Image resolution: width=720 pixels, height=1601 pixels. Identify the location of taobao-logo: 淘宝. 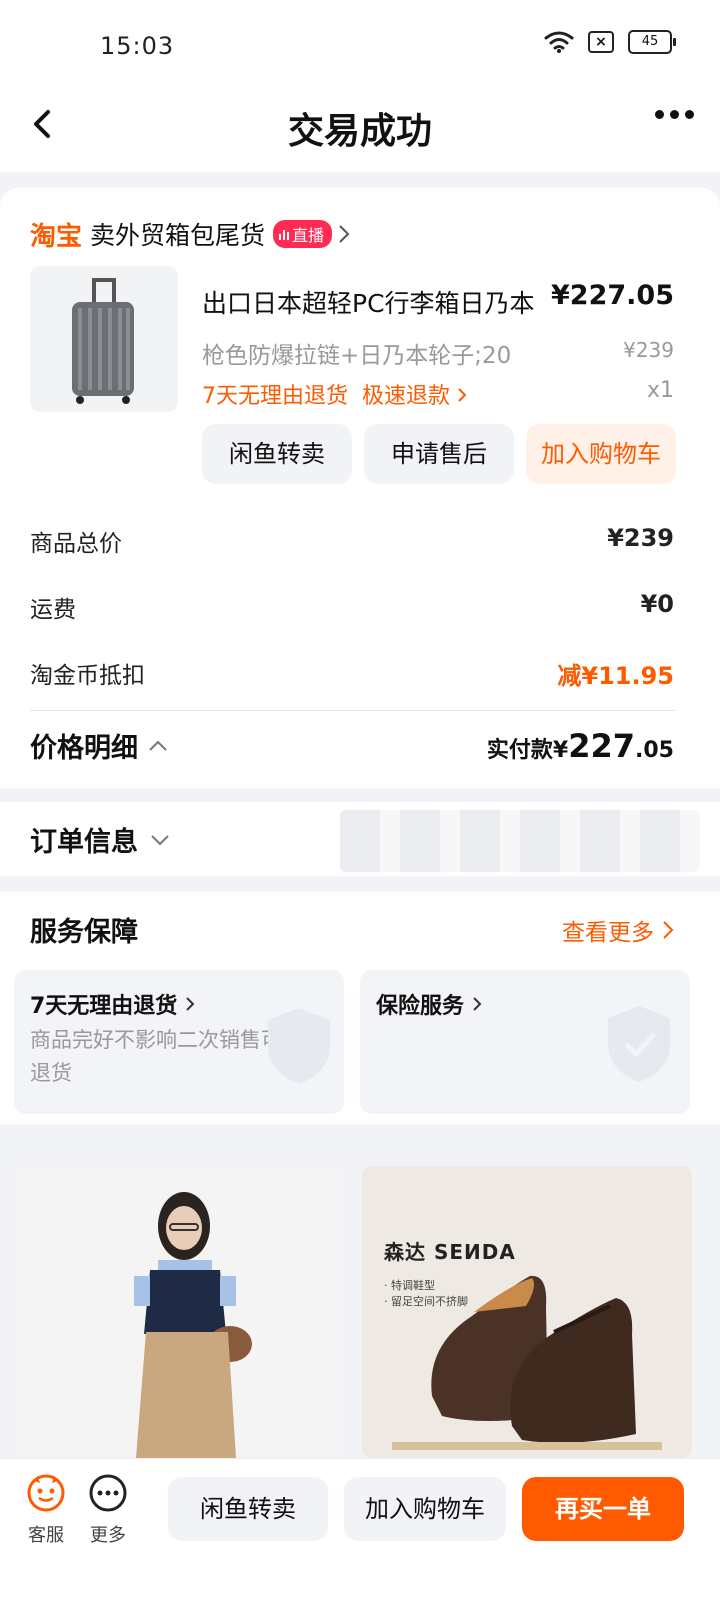
(56, 236).